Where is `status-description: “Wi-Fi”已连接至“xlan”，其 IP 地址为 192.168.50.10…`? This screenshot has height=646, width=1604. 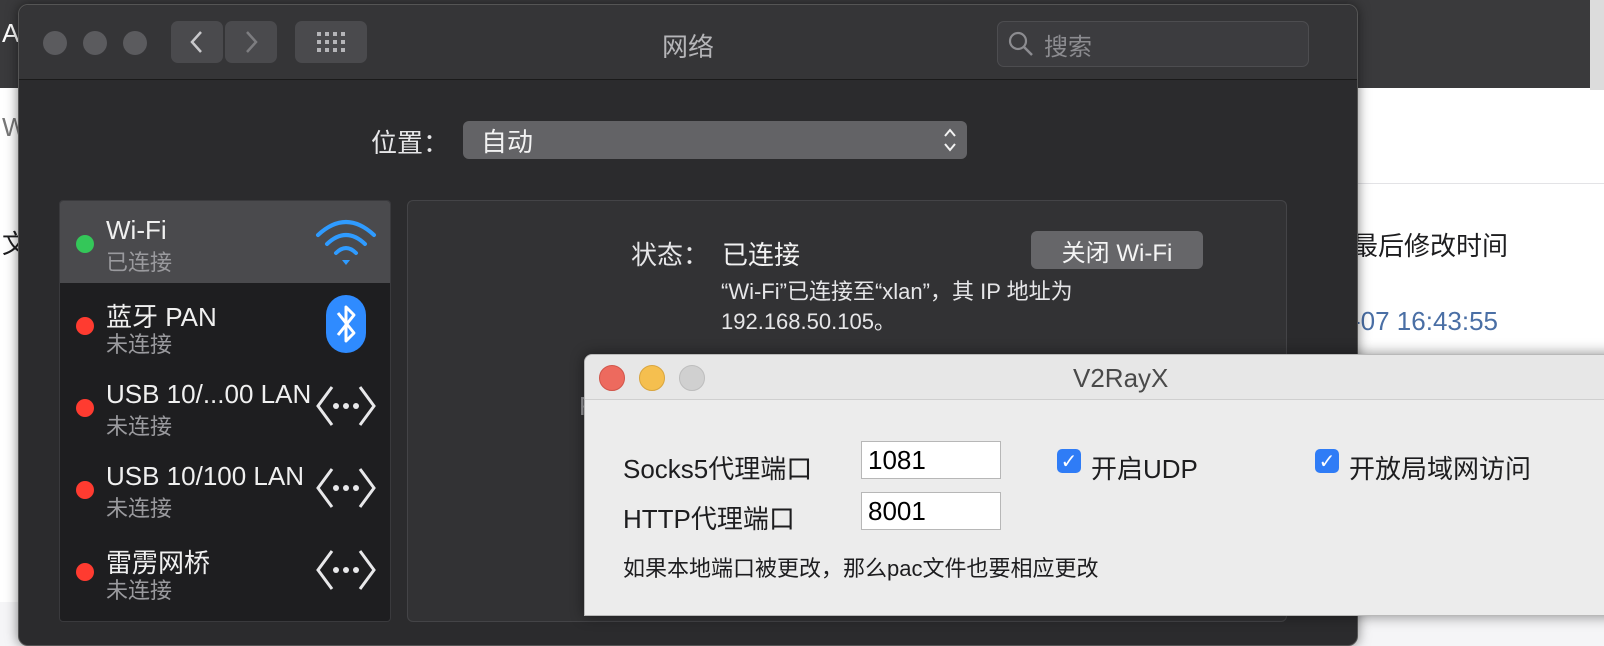
status-description: “Wi-Fi”已连接至“xlan”，其 IP 地址为 192.168.50.10… is located at coordinates (931, 307).